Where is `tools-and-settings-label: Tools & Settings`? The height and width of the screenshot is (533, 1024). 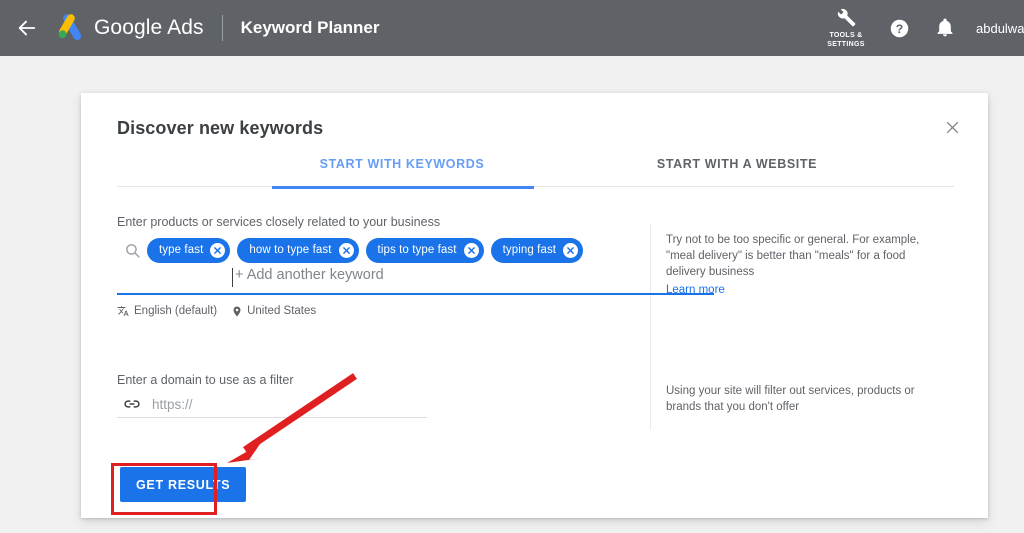 tools-and-settings-label: Tools & Settings is located at coordinates (845, 40).